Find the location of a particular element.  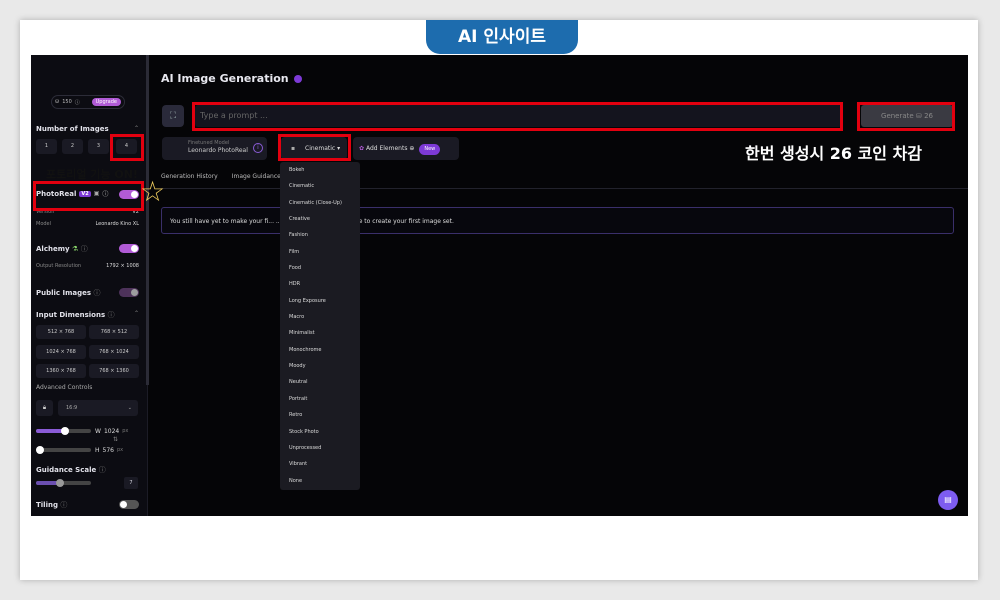

credits-pill: ⛁ 150 ⓘ Upgrade is located at coordinates (88, 102).